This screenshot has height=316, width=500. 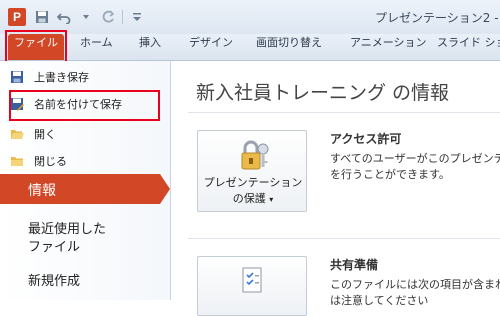 I want to click on protect-label-line1: プレゼンテーション, so click(x=253, y=182).